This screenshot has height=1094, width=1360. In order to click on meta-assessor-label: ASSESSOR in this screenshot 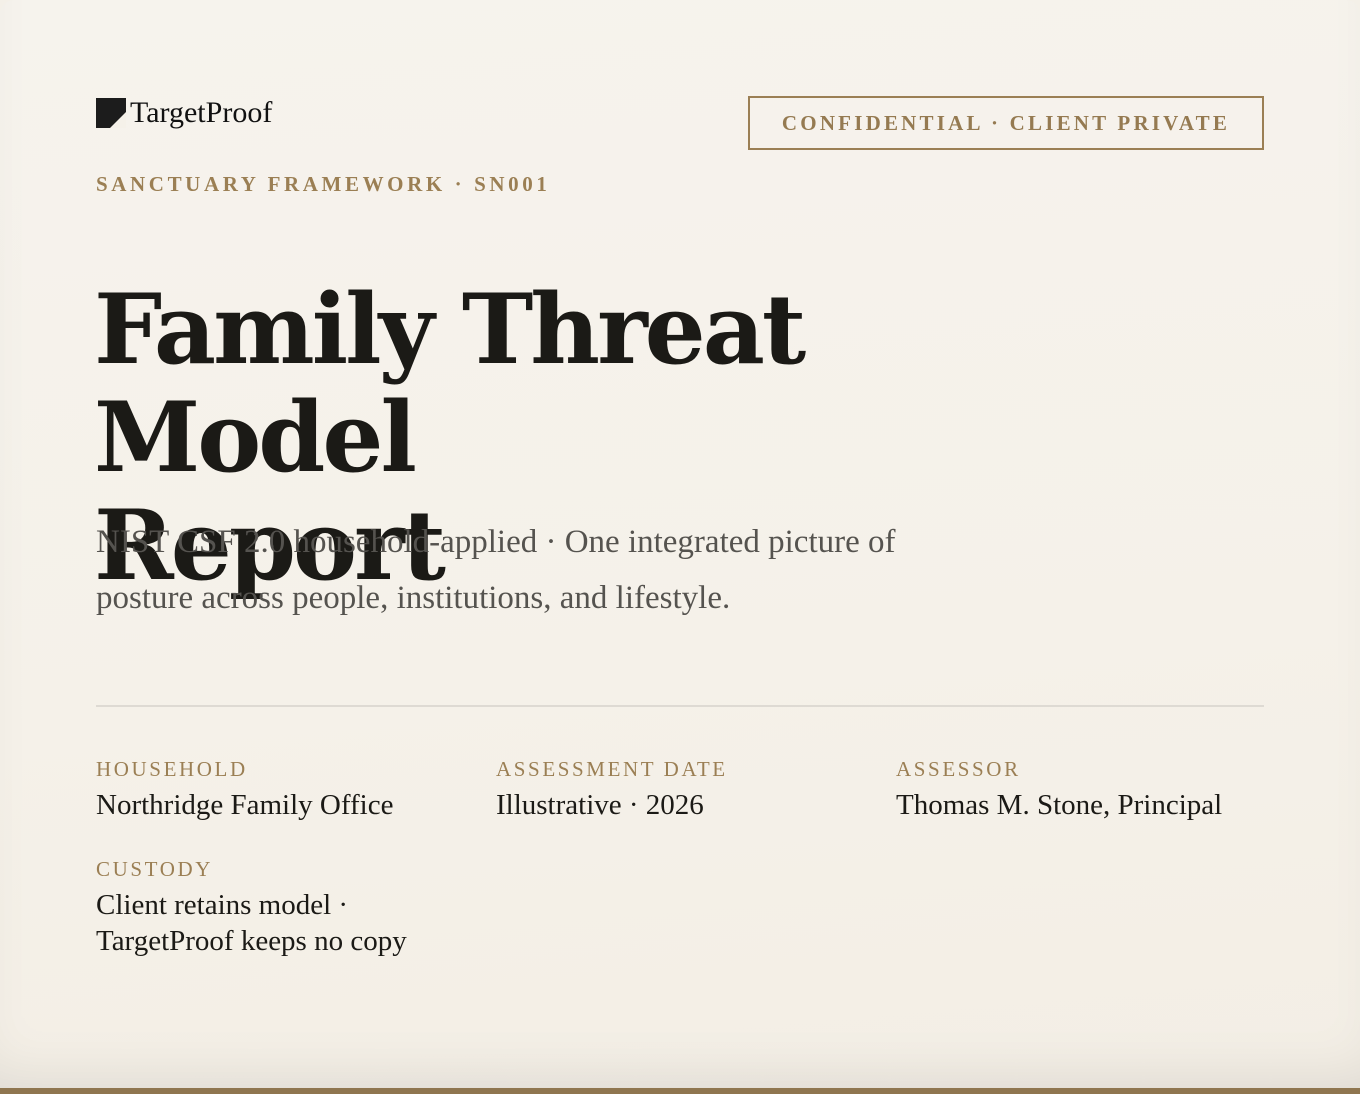, I will do `click(958, 769)`.